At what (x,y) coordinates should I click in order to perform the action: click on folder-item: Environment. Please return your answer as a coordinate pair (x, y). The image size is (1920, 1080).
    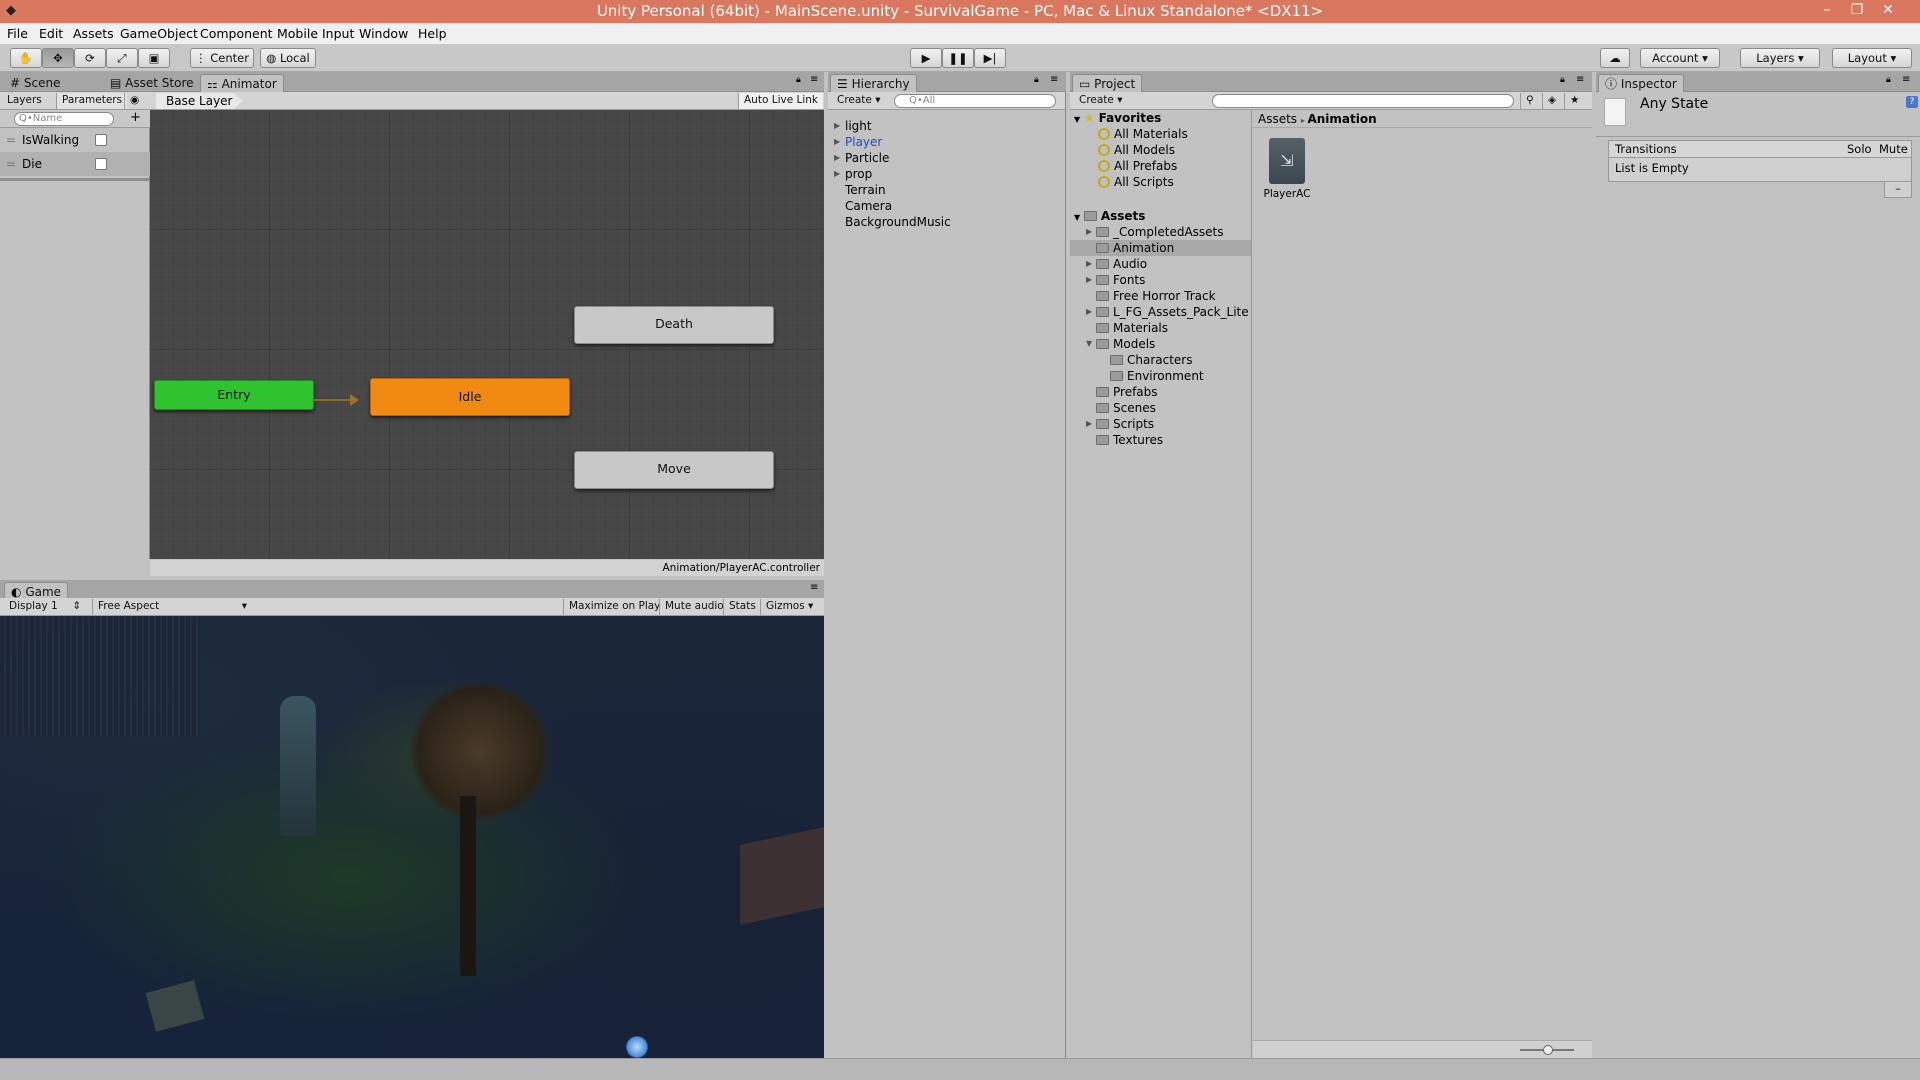
    Looking at the image, I should click on (1160, 376).